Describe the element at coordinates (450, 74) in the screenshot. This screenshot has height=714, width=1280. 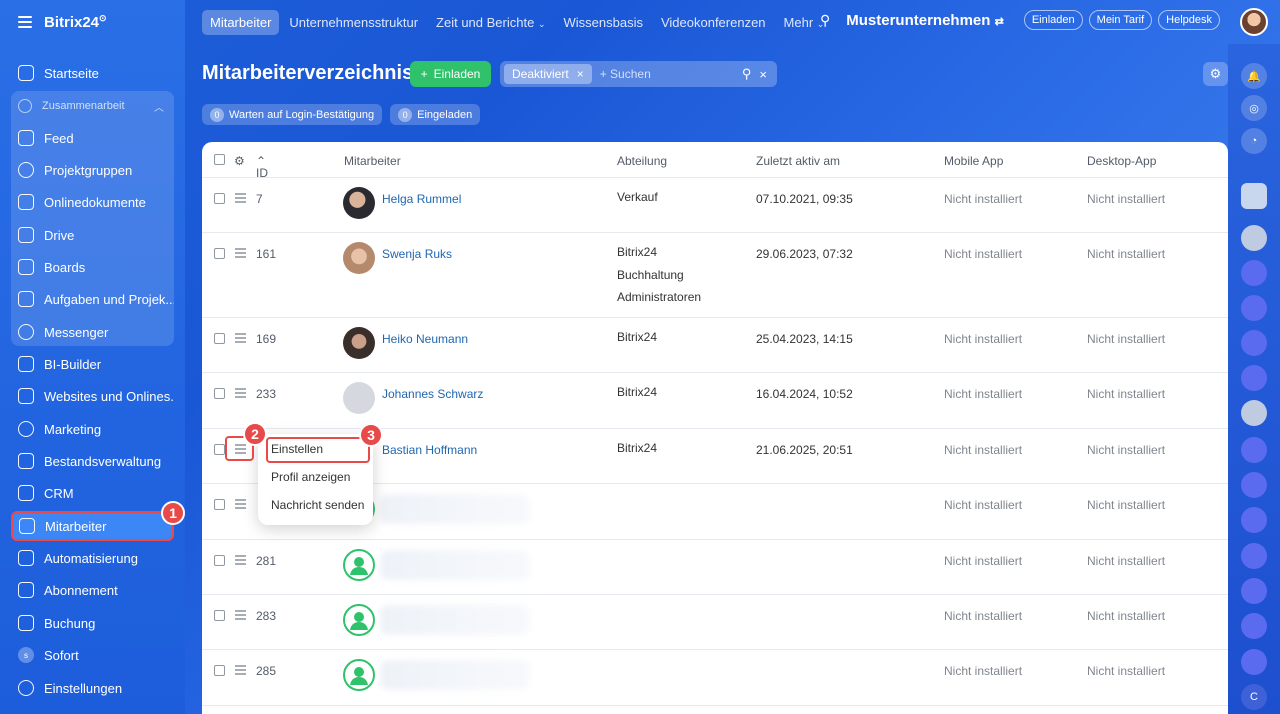
I see `invite-button: + Einladen` at that location.